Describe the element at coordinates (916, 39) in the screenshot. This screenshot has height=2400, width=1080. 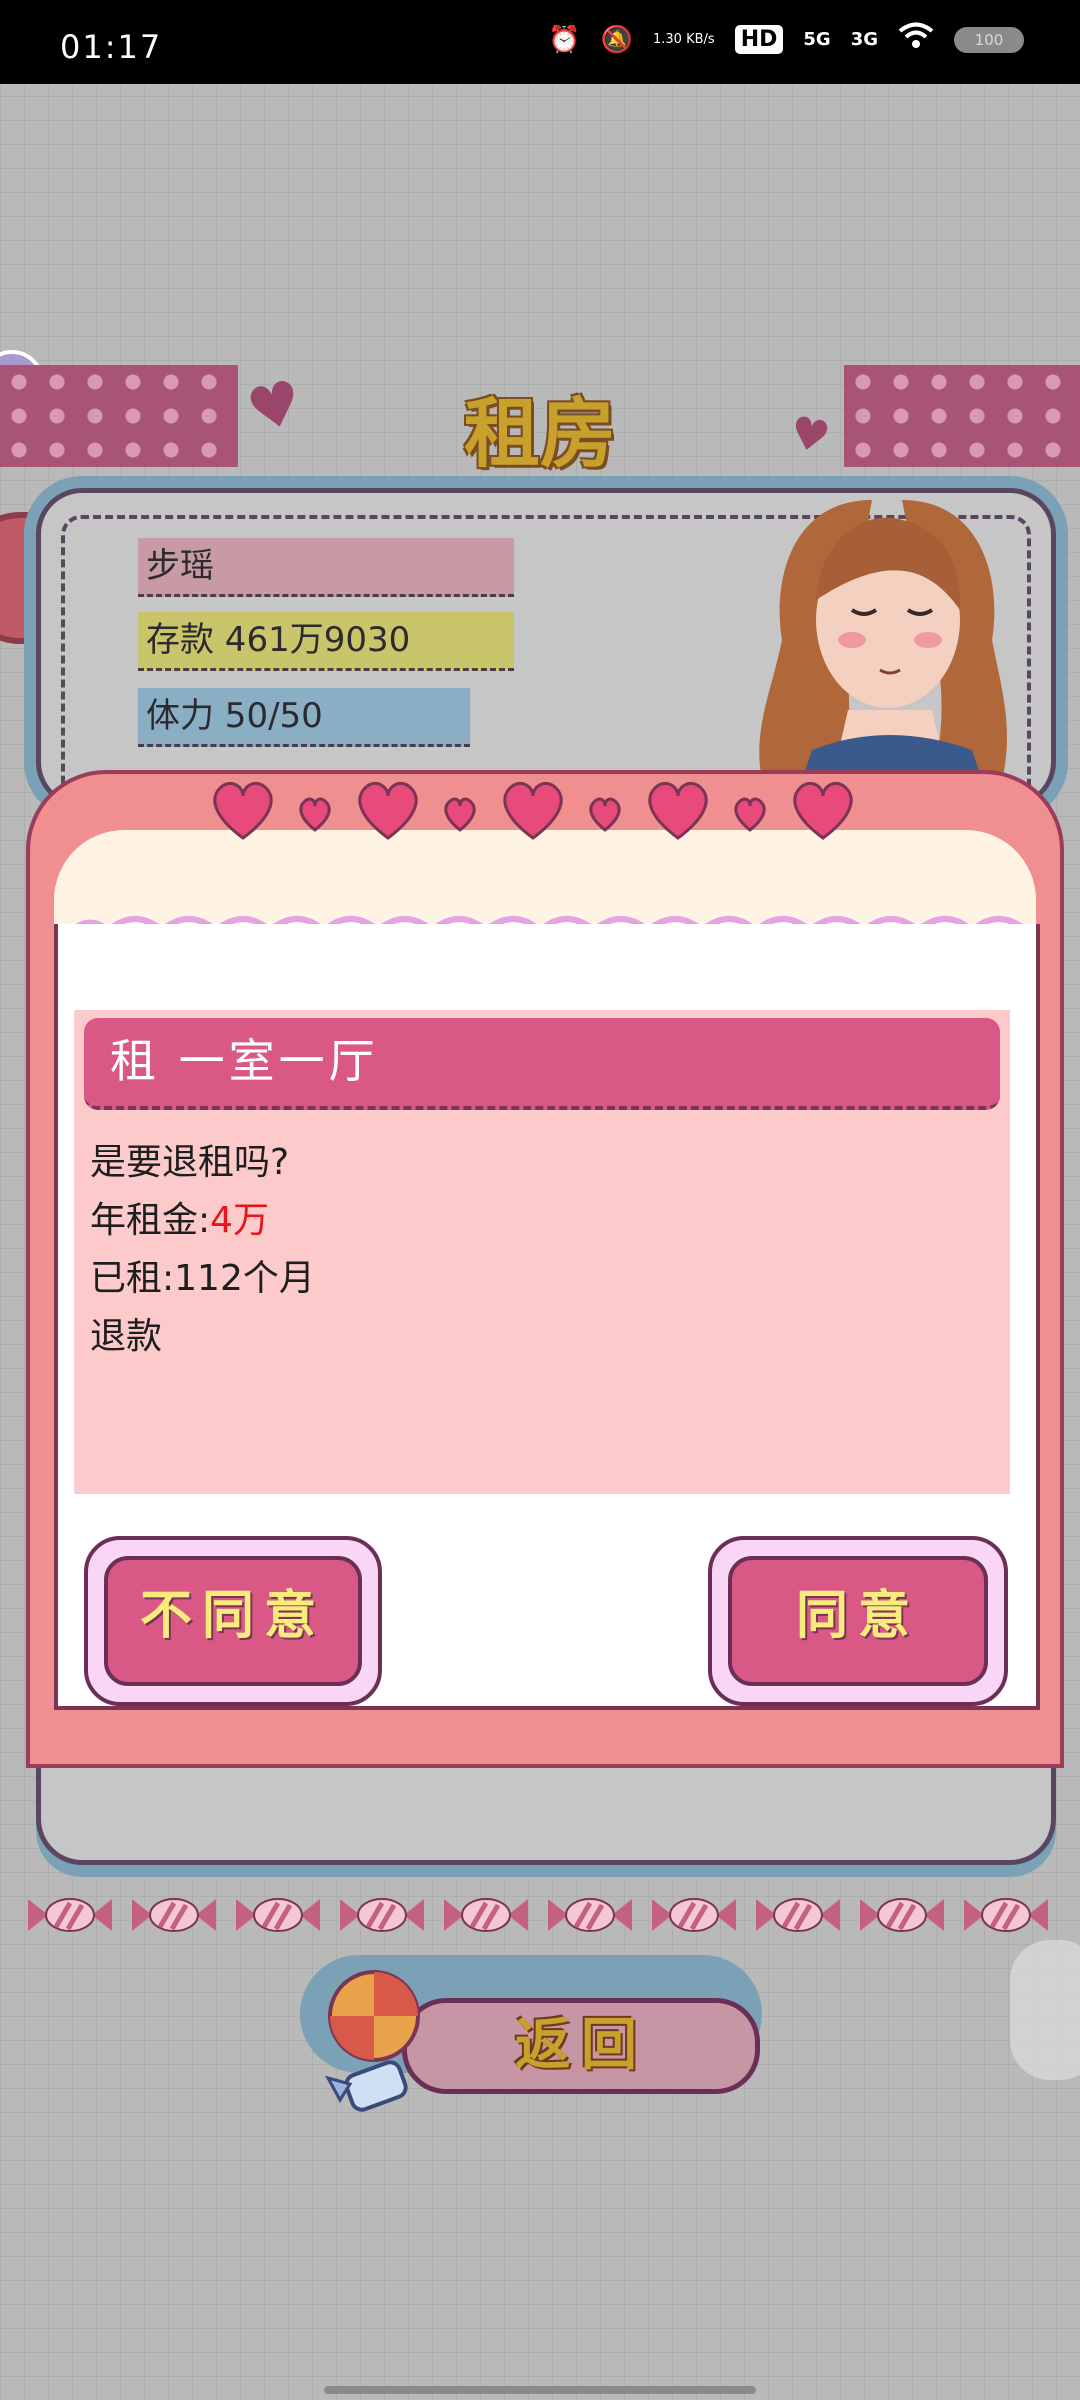
I see `wifi-icon` at that location.